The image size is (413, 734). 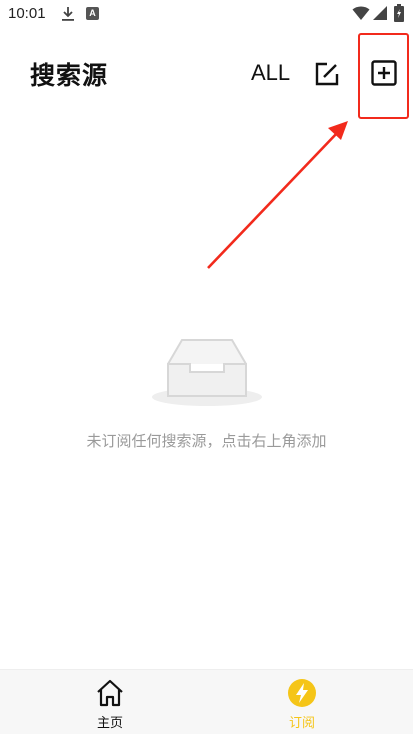 What do you see at coordinates (68, 14) in the screenshot?
I see `download-icon` at bounding box center [68, 14].